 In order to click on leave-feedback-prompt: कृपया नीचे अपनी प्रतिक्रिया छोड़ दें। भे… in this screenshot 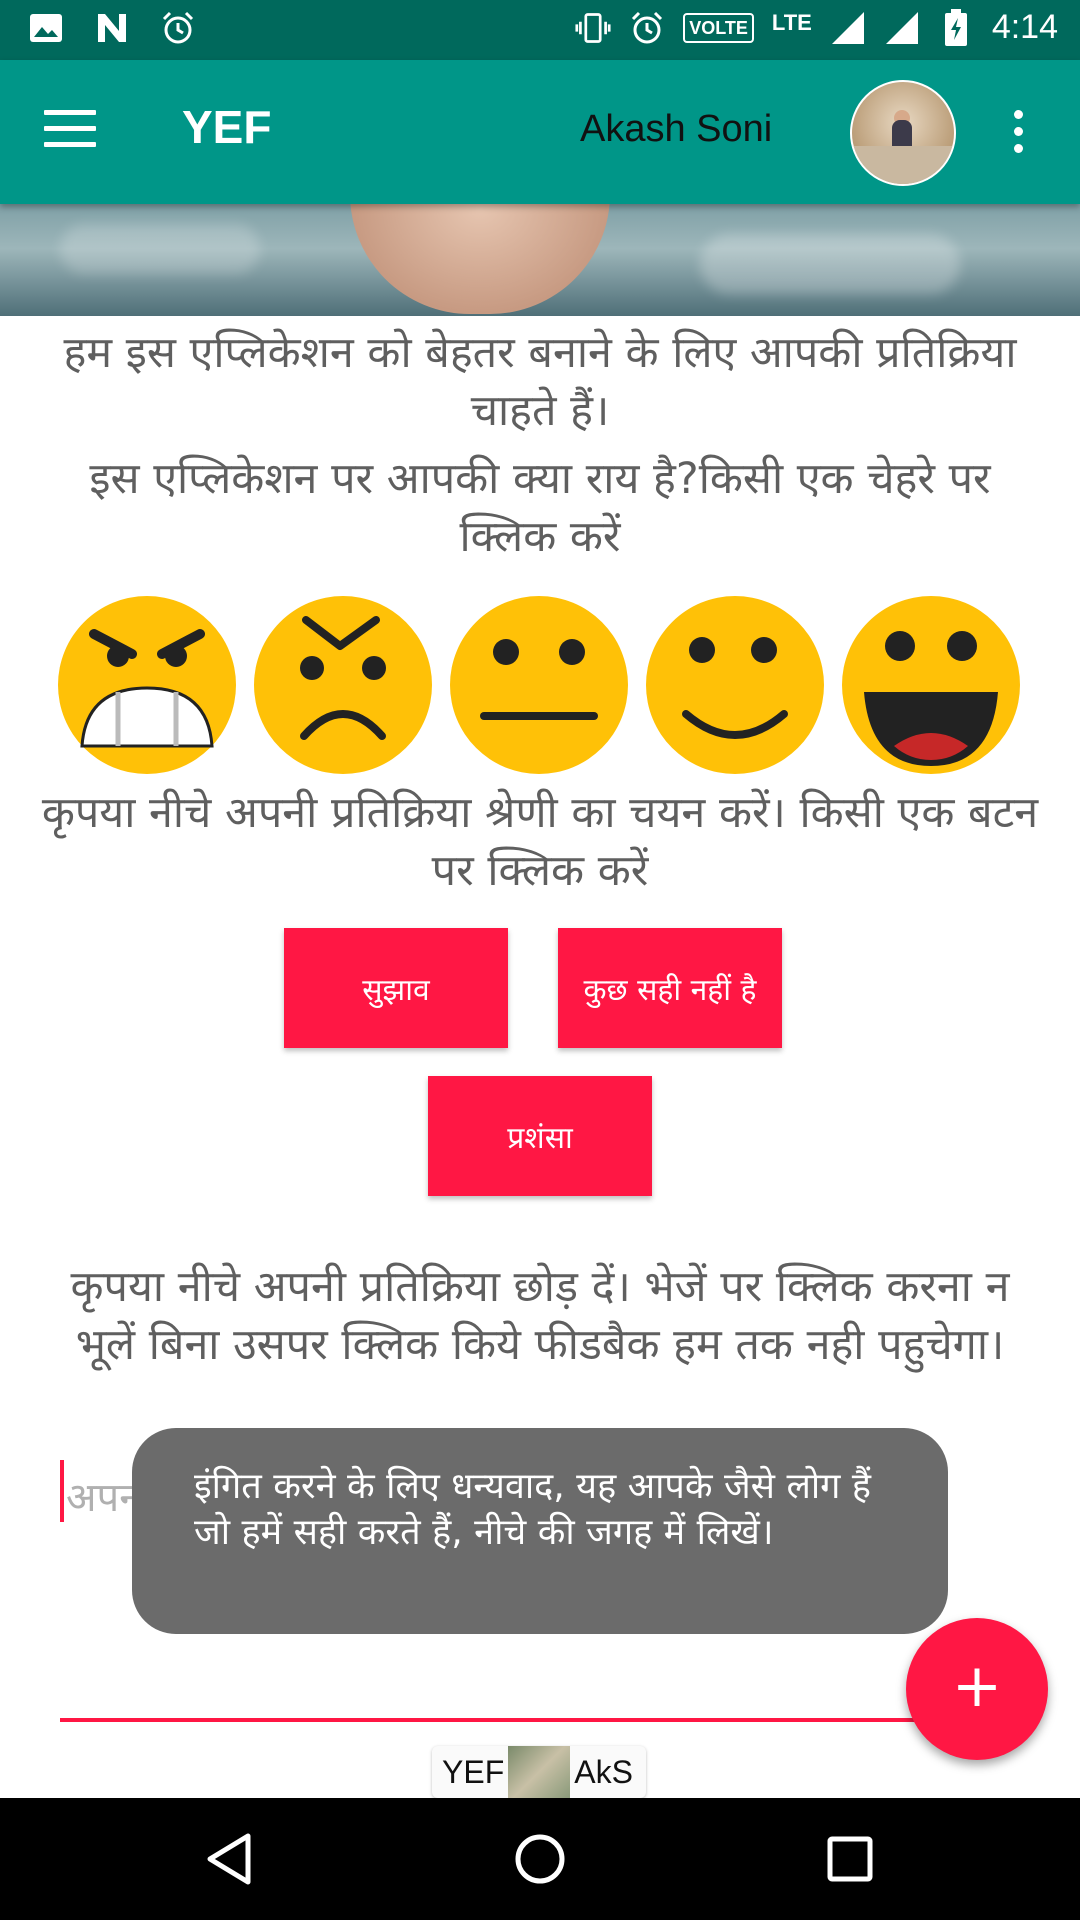, I will do `click(540, 1316)`.